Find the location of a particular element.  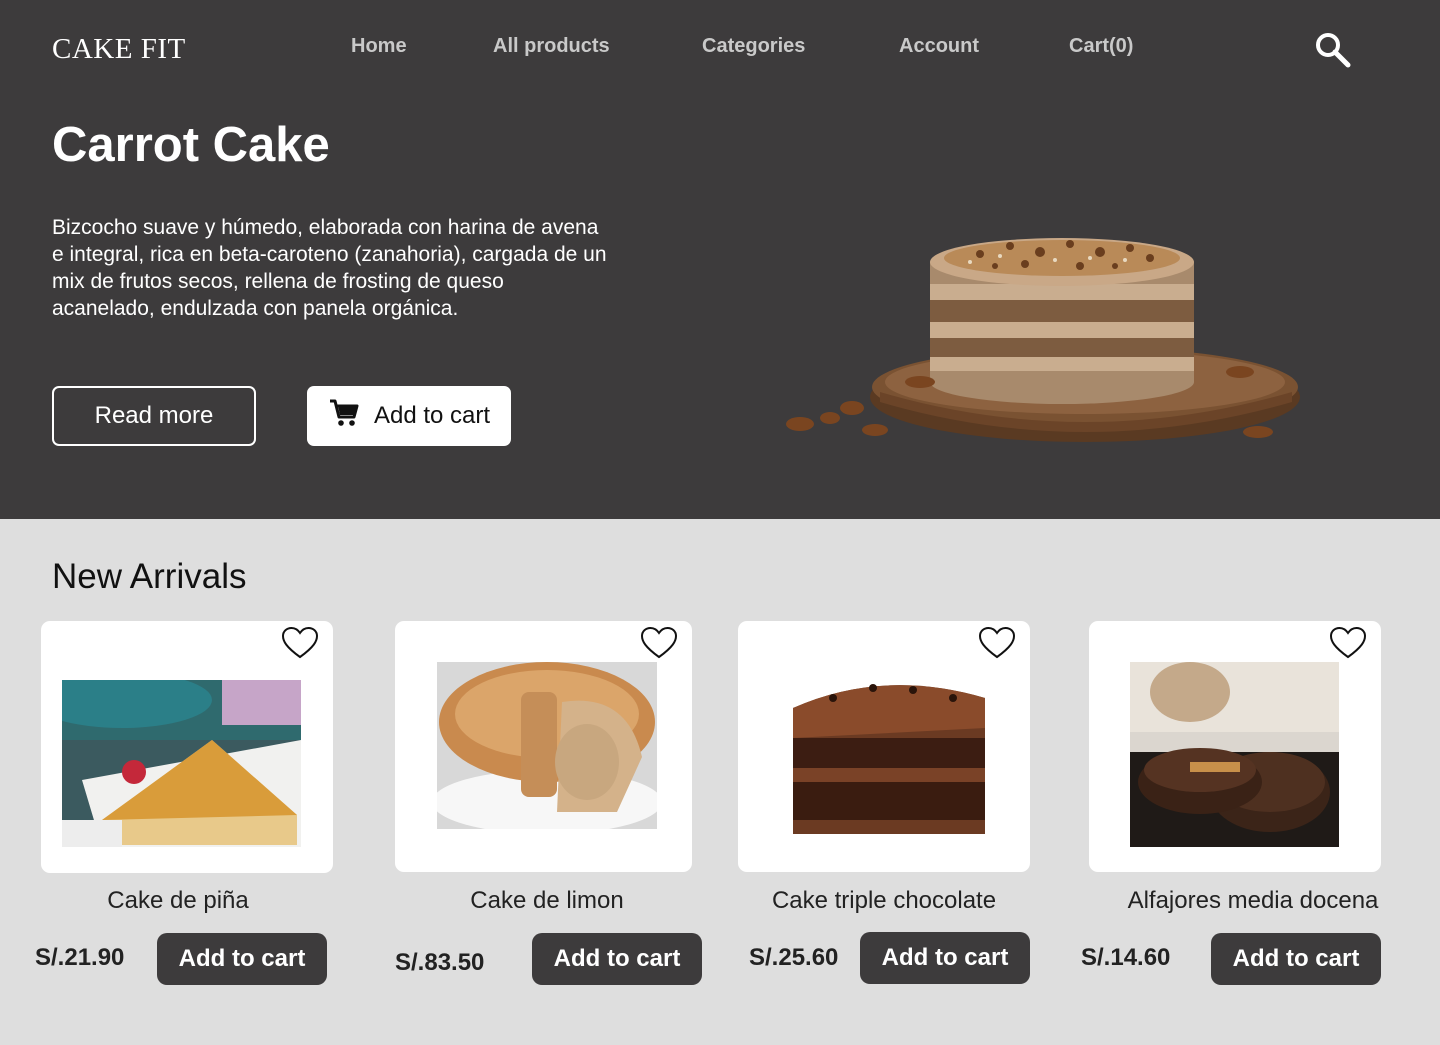

product-price: S/.21.90 is located at coordinates (80, 957).